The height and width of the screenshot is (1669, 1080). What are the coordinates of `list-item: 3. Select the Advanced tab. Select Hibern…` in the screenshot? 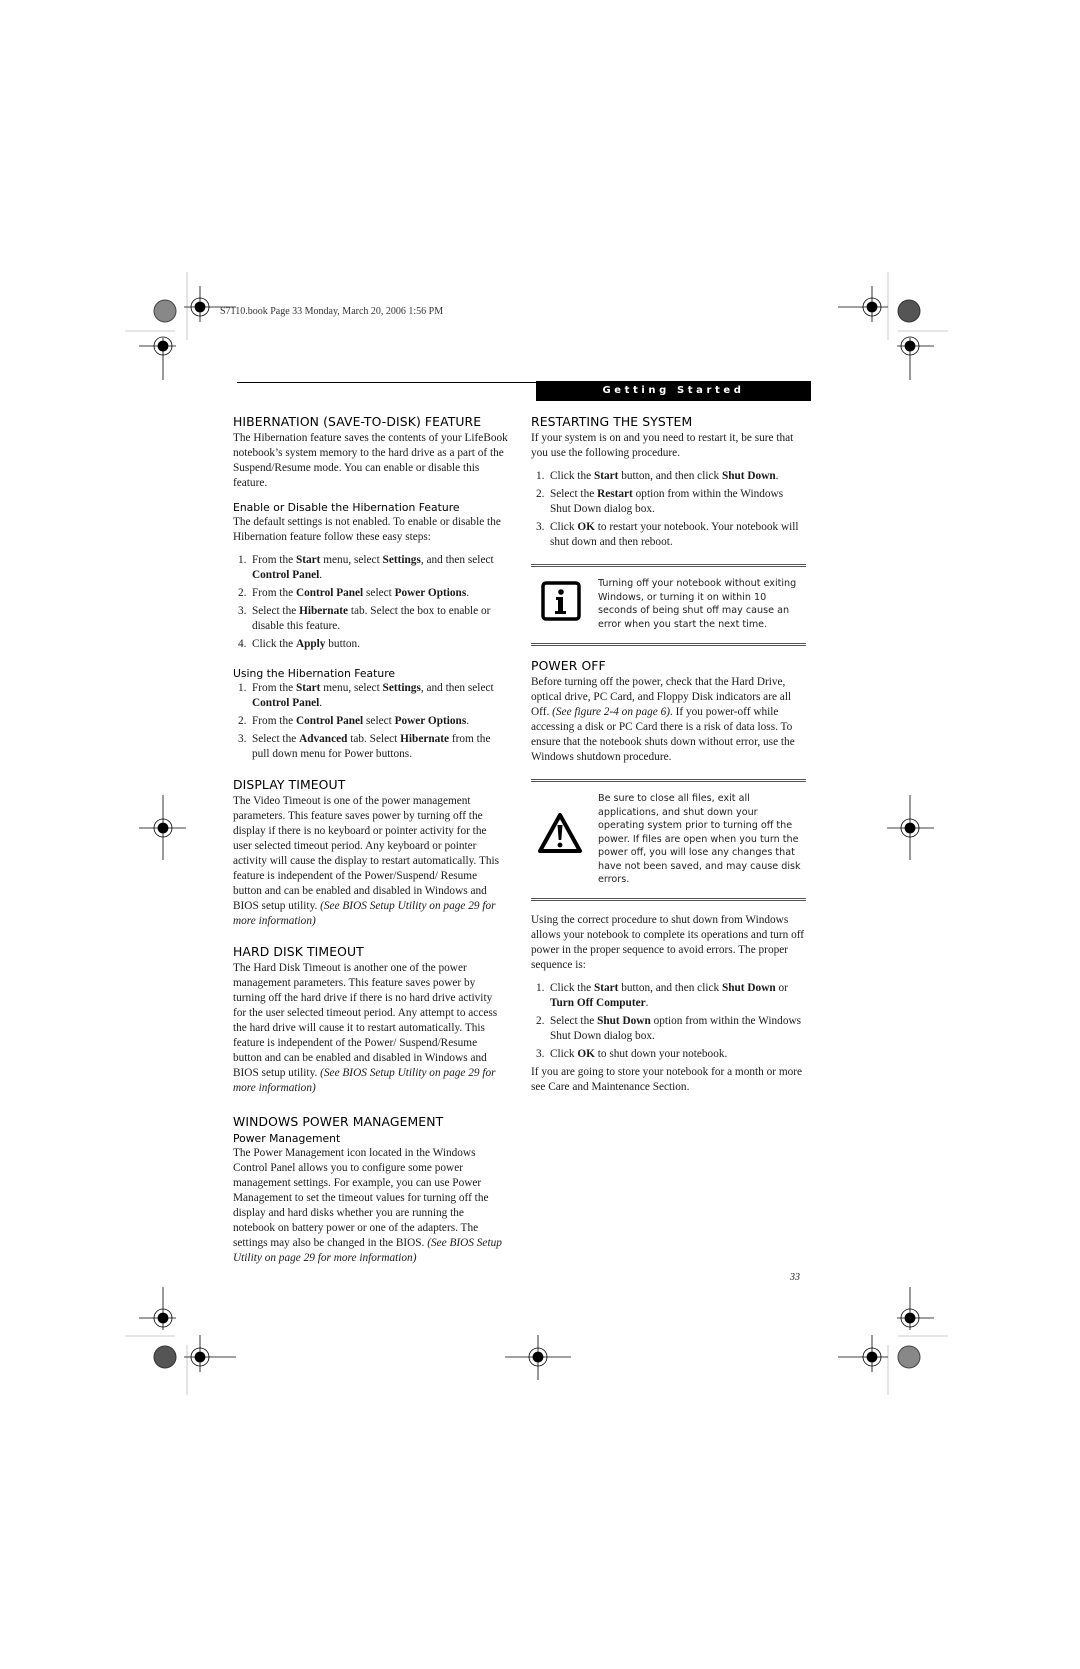 It's located at (370, 747).